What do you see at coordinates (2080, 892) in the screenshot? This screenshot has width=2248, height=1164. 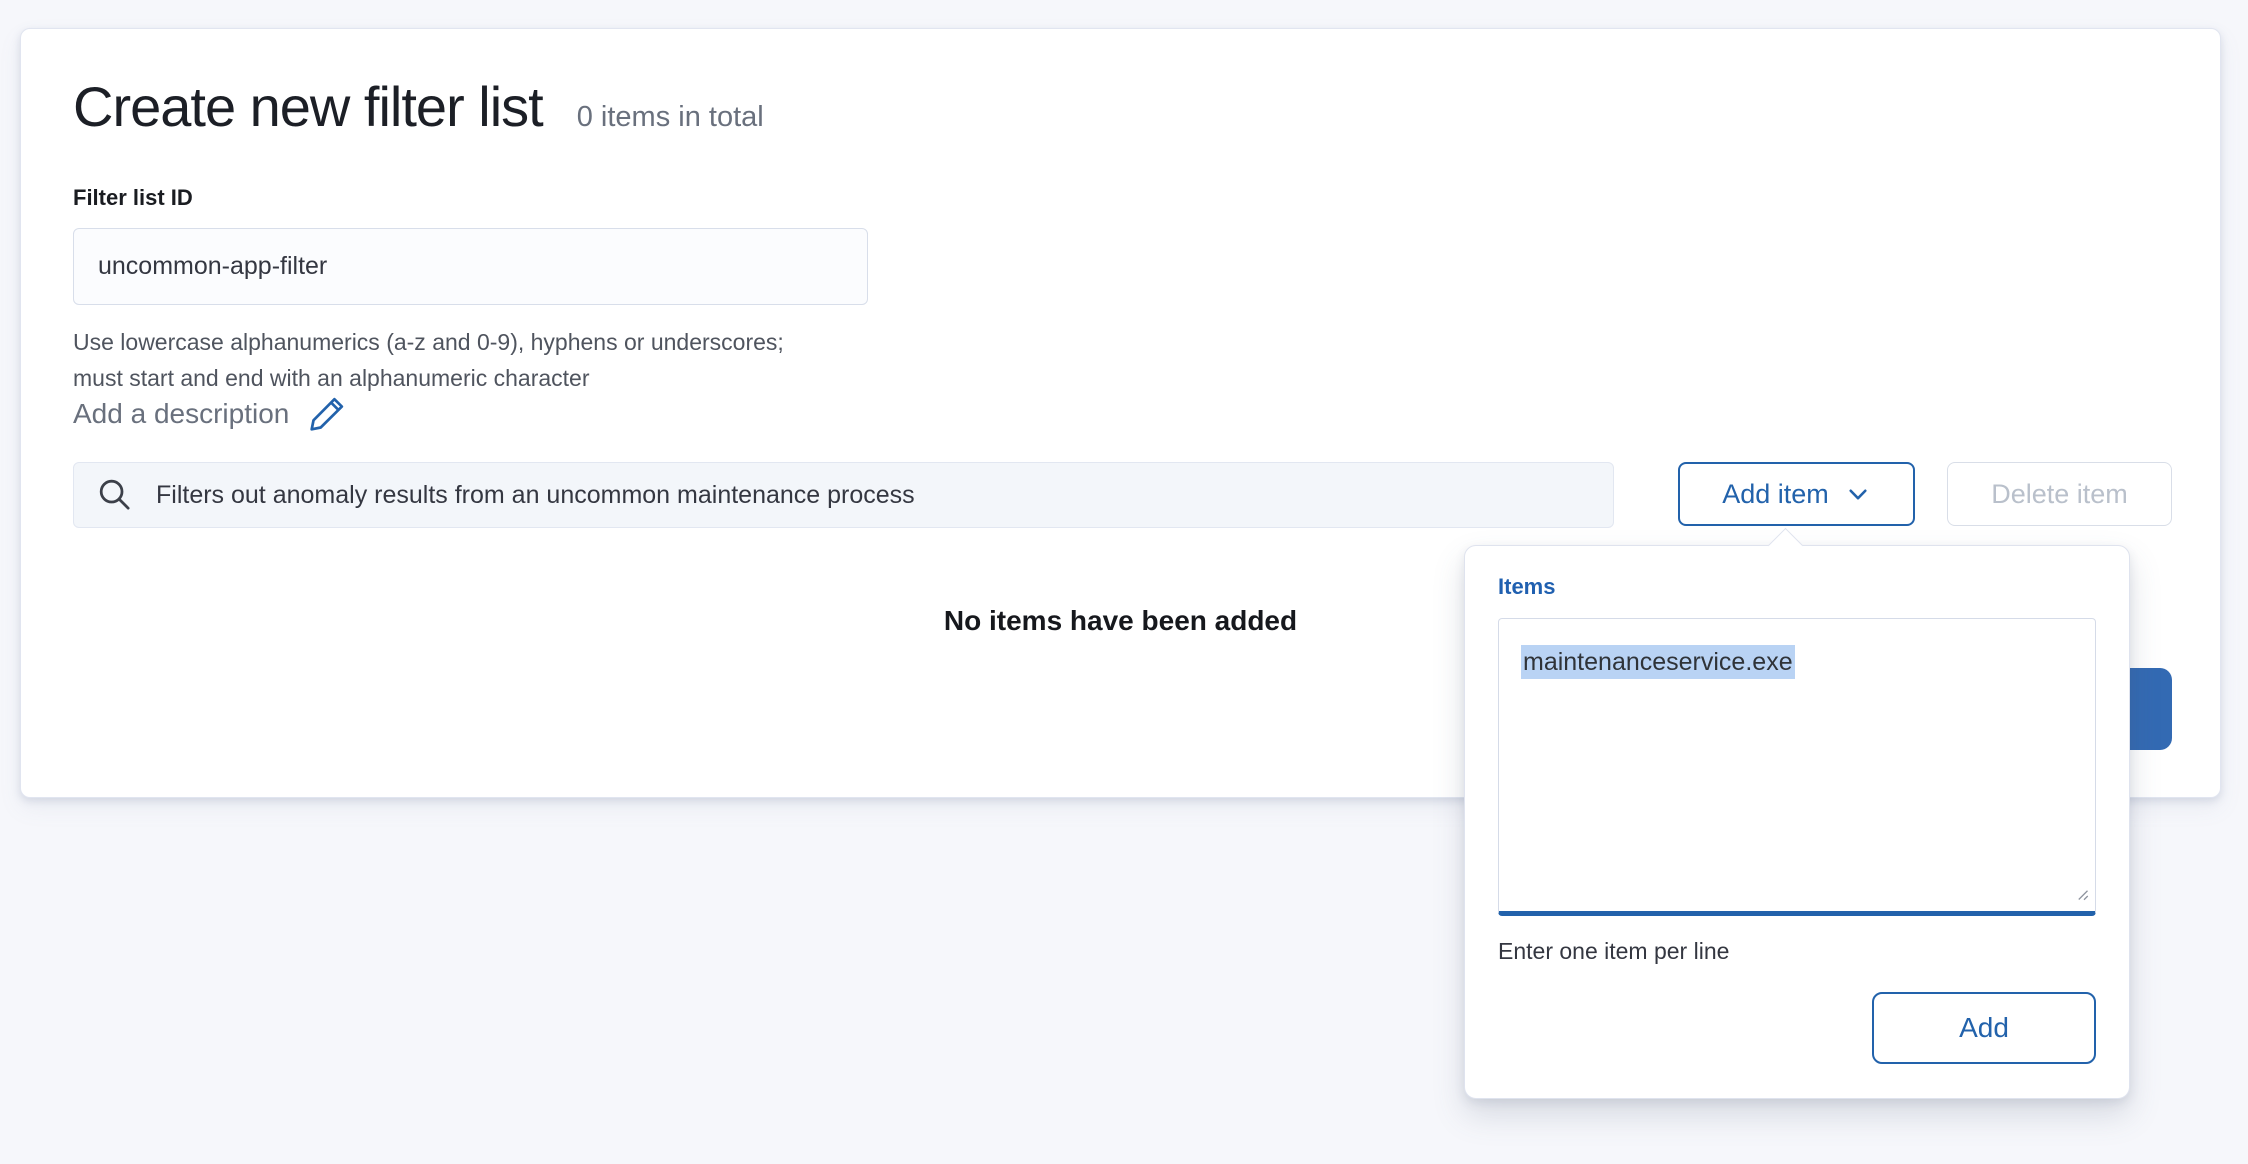 I see `resize-handle-icon` at bounding box center [2080, 892].